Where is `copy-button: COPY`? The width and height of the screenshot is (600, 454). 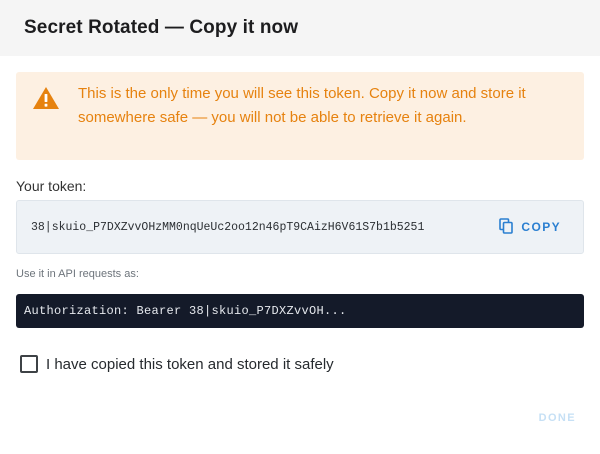 copy-button: COPY is located at coordinates (530, 227).